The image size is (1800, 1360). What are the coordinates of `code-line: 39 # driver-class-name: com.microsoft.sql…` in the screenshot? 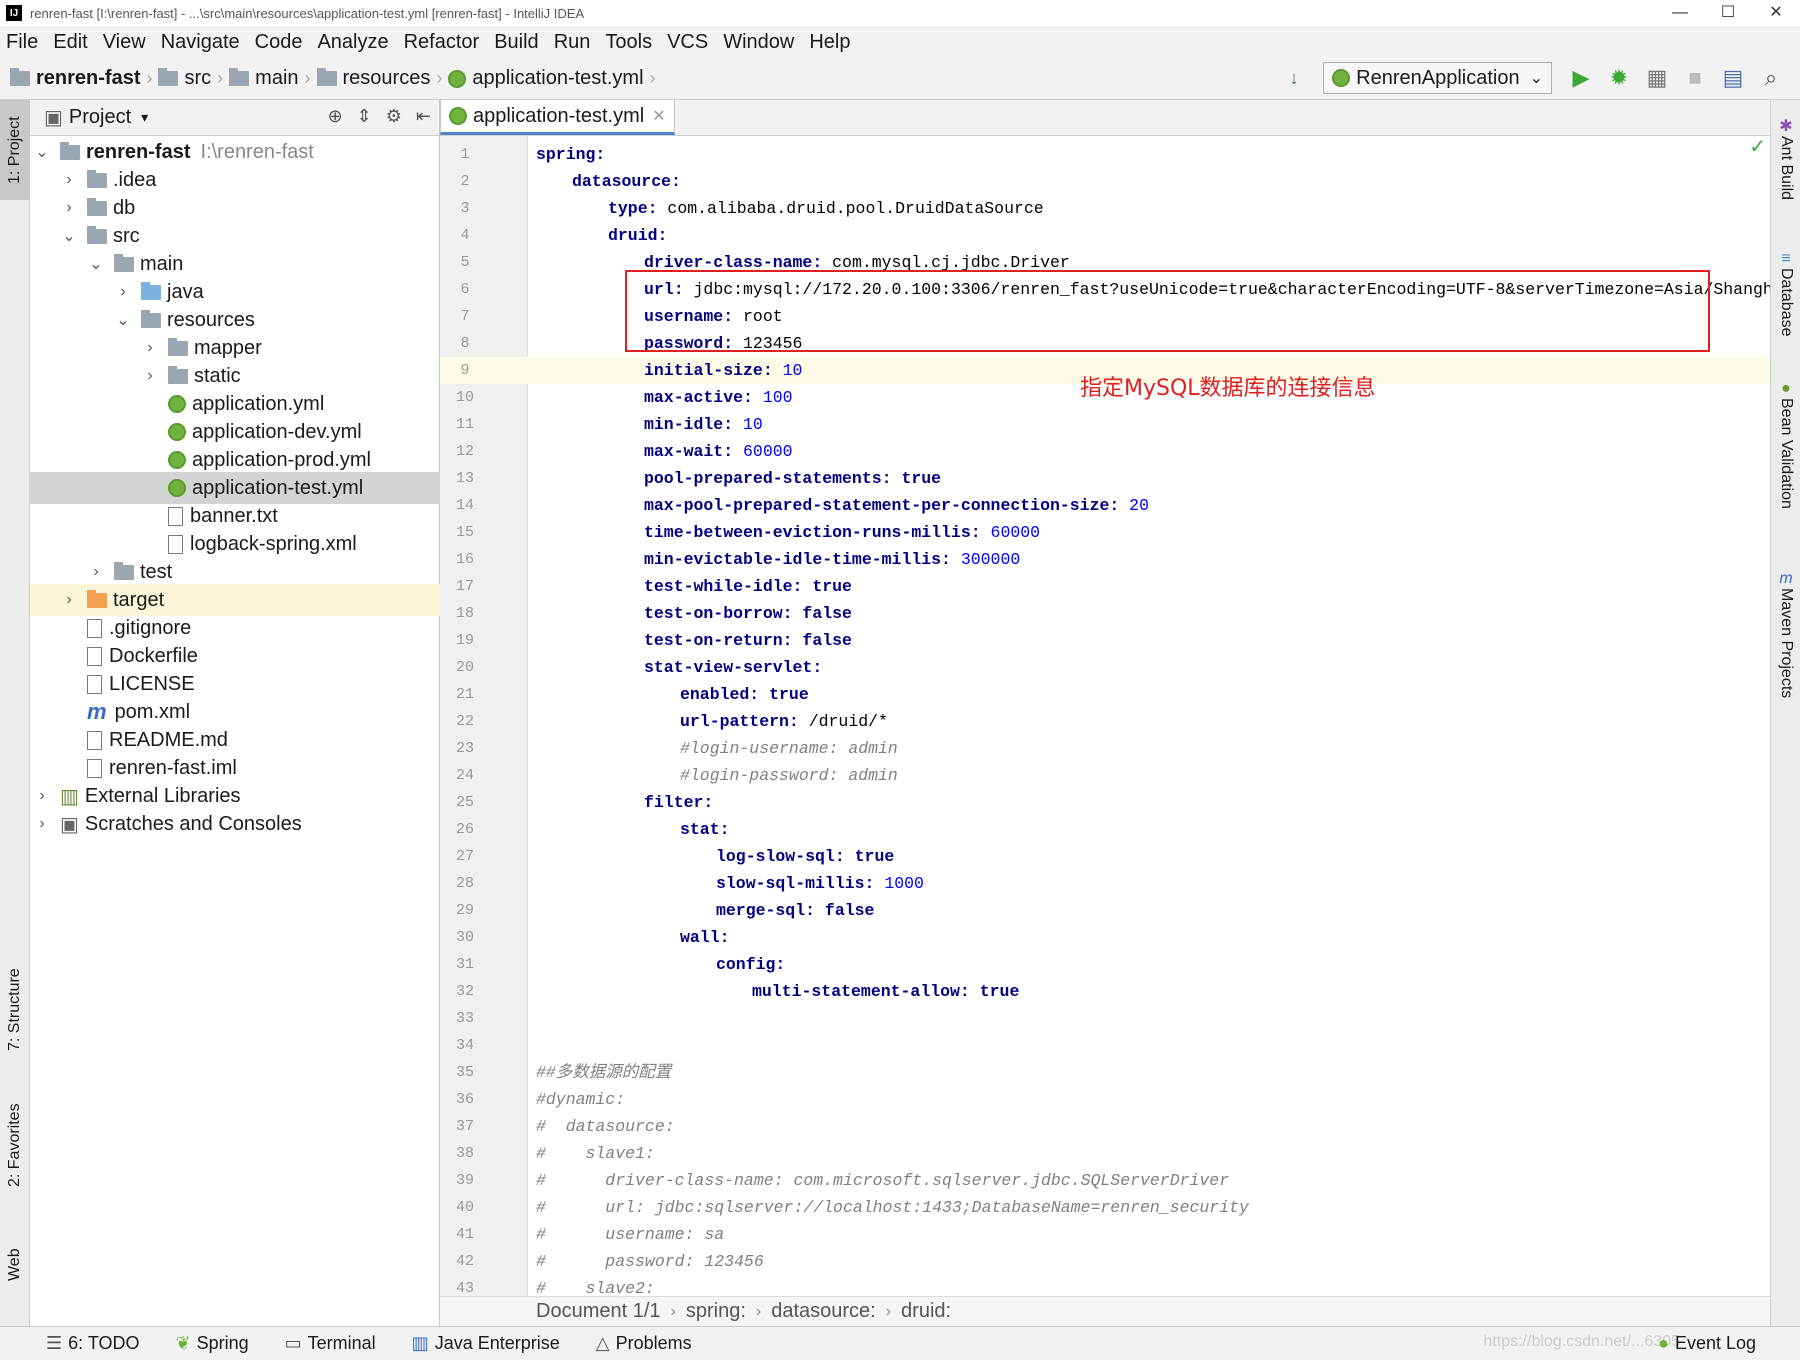 It's located at (1105, 1180).